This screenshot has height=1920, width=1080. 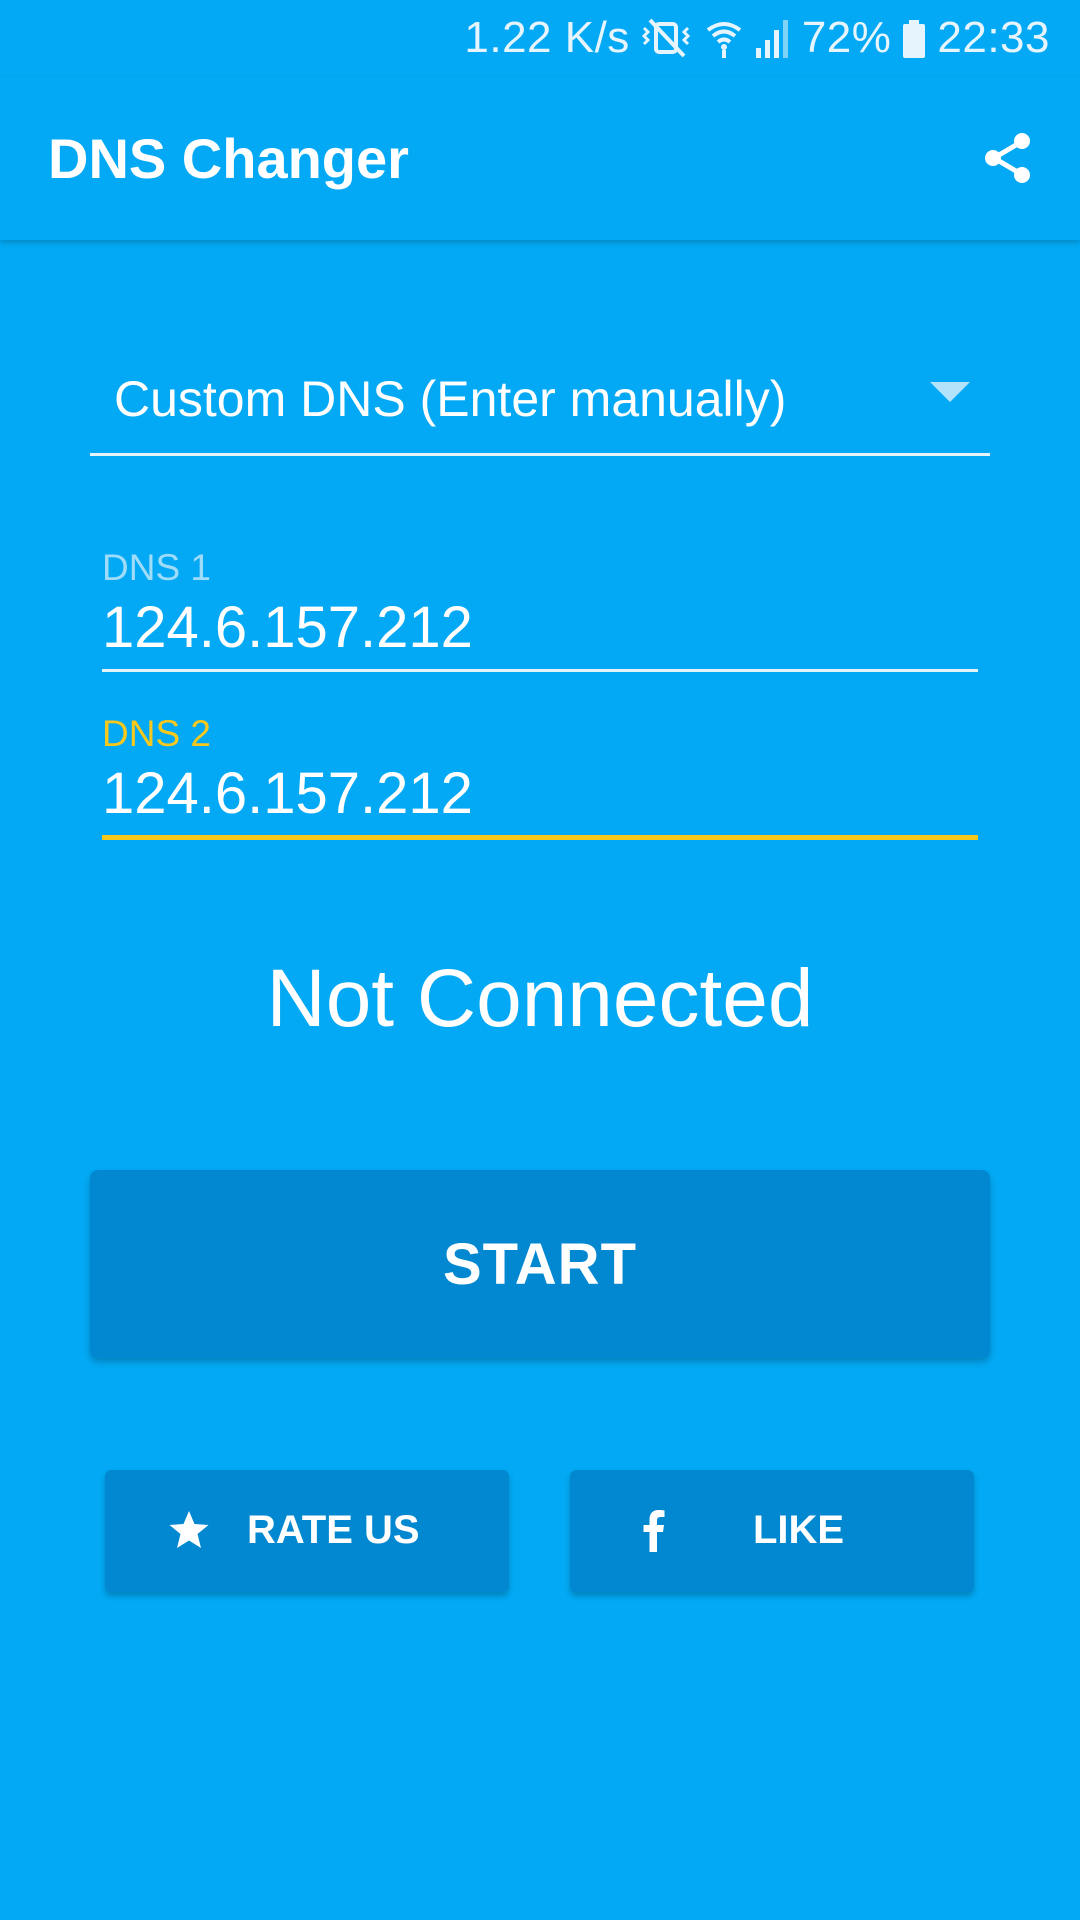 What do you see at coordinates (228, 158) in the screenshot?
I see `app-title: DNS Changer` at bounding box center [228, 158].